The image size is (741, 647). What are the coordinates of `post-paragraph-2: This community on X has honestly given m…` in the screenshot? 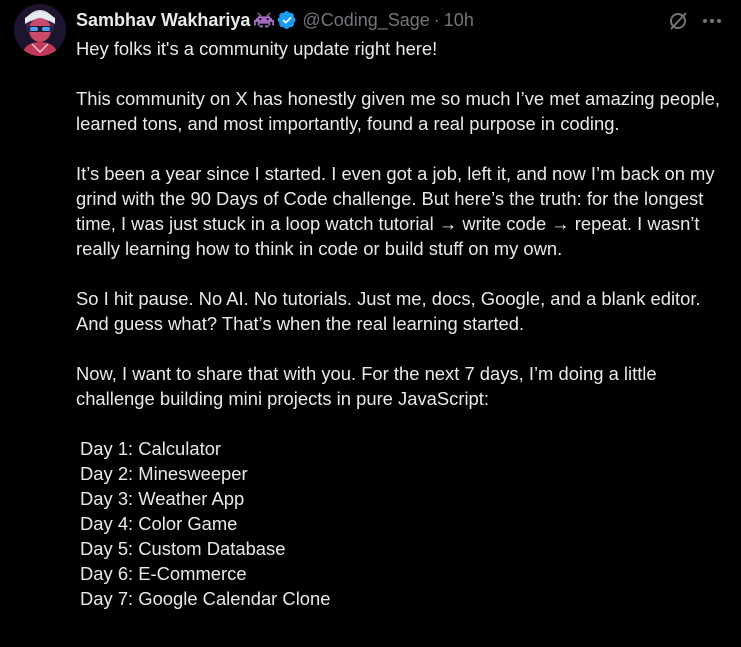 It's located at (398, 111).